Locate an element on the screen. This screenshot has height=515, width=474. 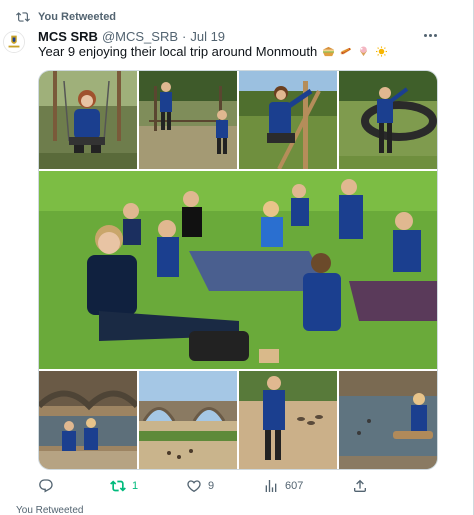
hotdog-emoji is located at coordinates (346, 51).